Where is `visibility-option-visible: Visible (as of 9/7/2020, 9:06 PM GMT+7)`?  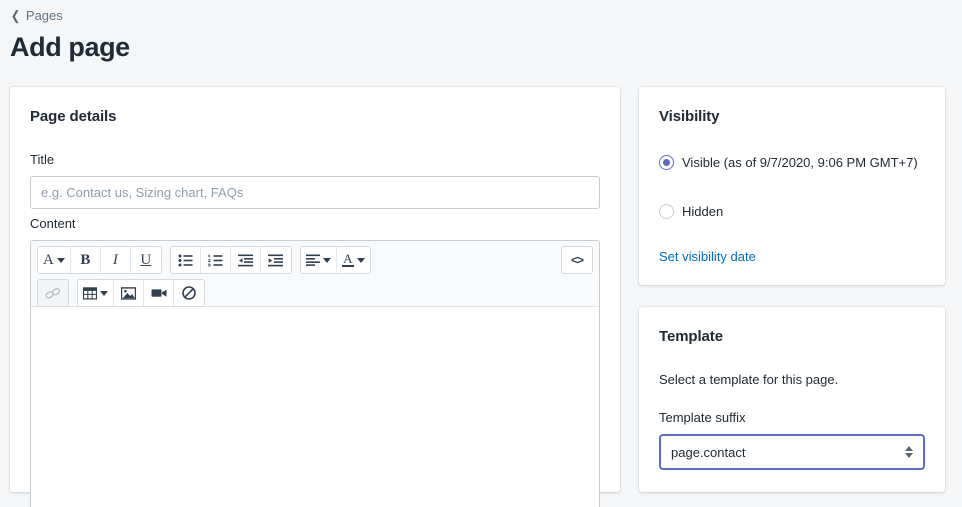
visibility-option-visible: Visible (as of 9/7/2020, 9:06 PM GMT+7) is located at coordinates (792, 163).